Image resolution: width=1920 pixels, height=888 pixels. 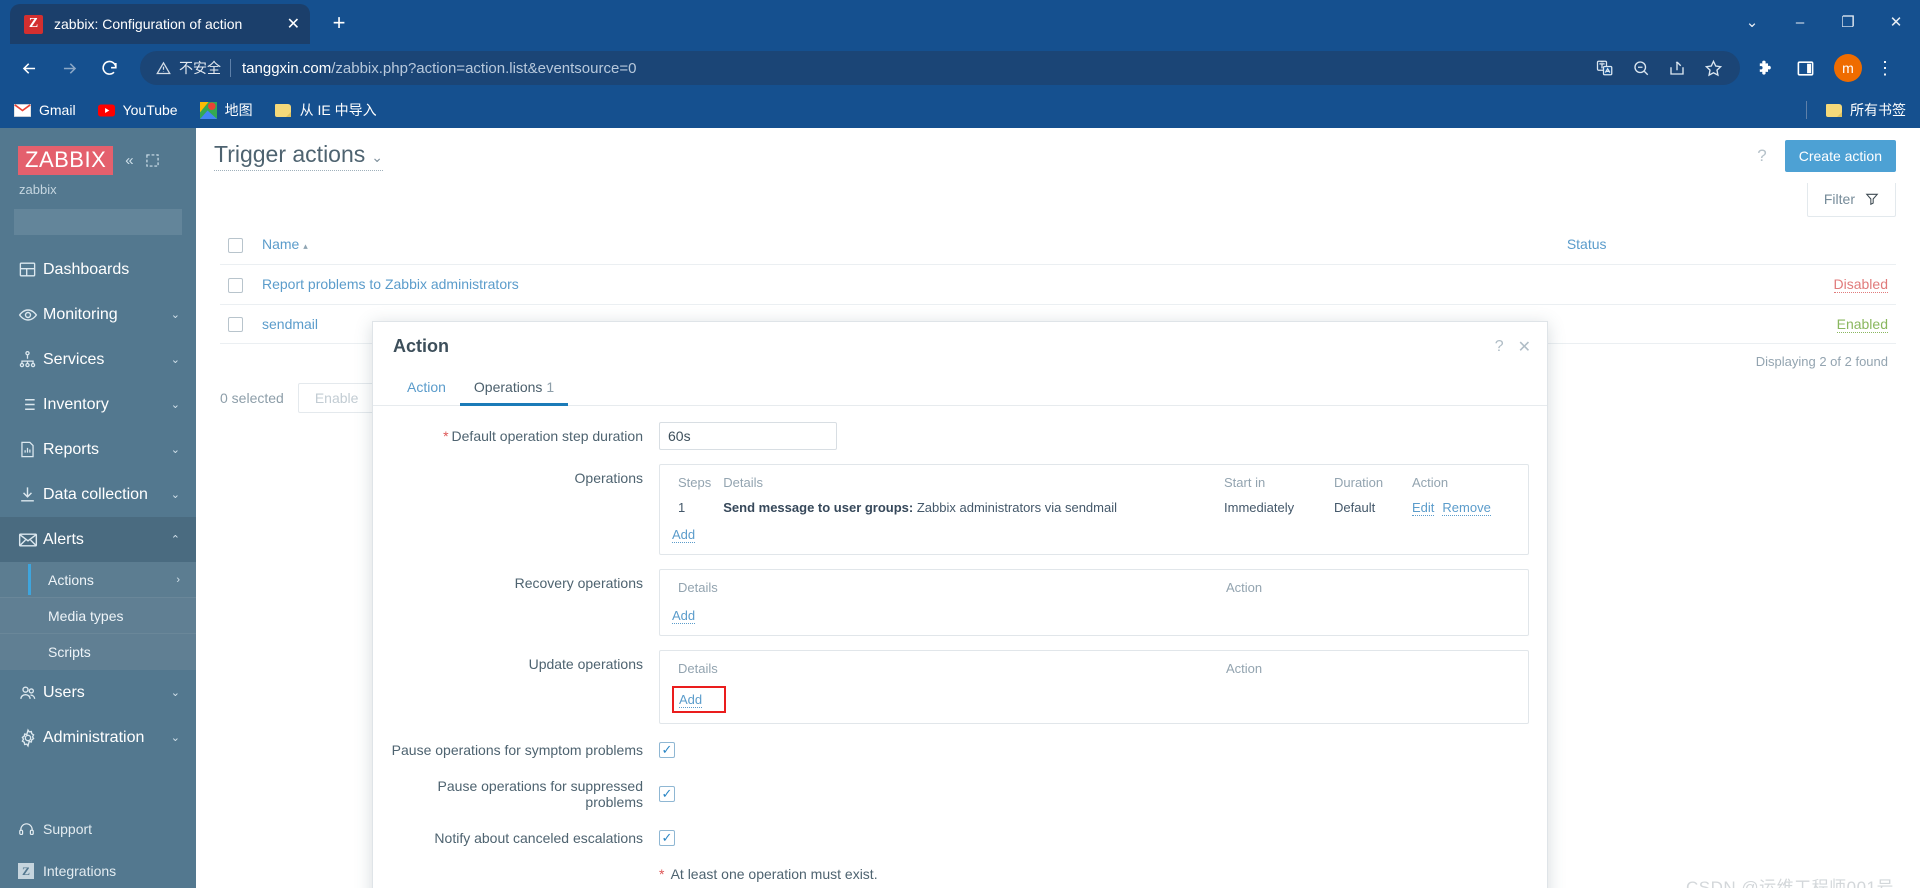 I want to click on enable-button: Enable, so click(x=336, y=398).